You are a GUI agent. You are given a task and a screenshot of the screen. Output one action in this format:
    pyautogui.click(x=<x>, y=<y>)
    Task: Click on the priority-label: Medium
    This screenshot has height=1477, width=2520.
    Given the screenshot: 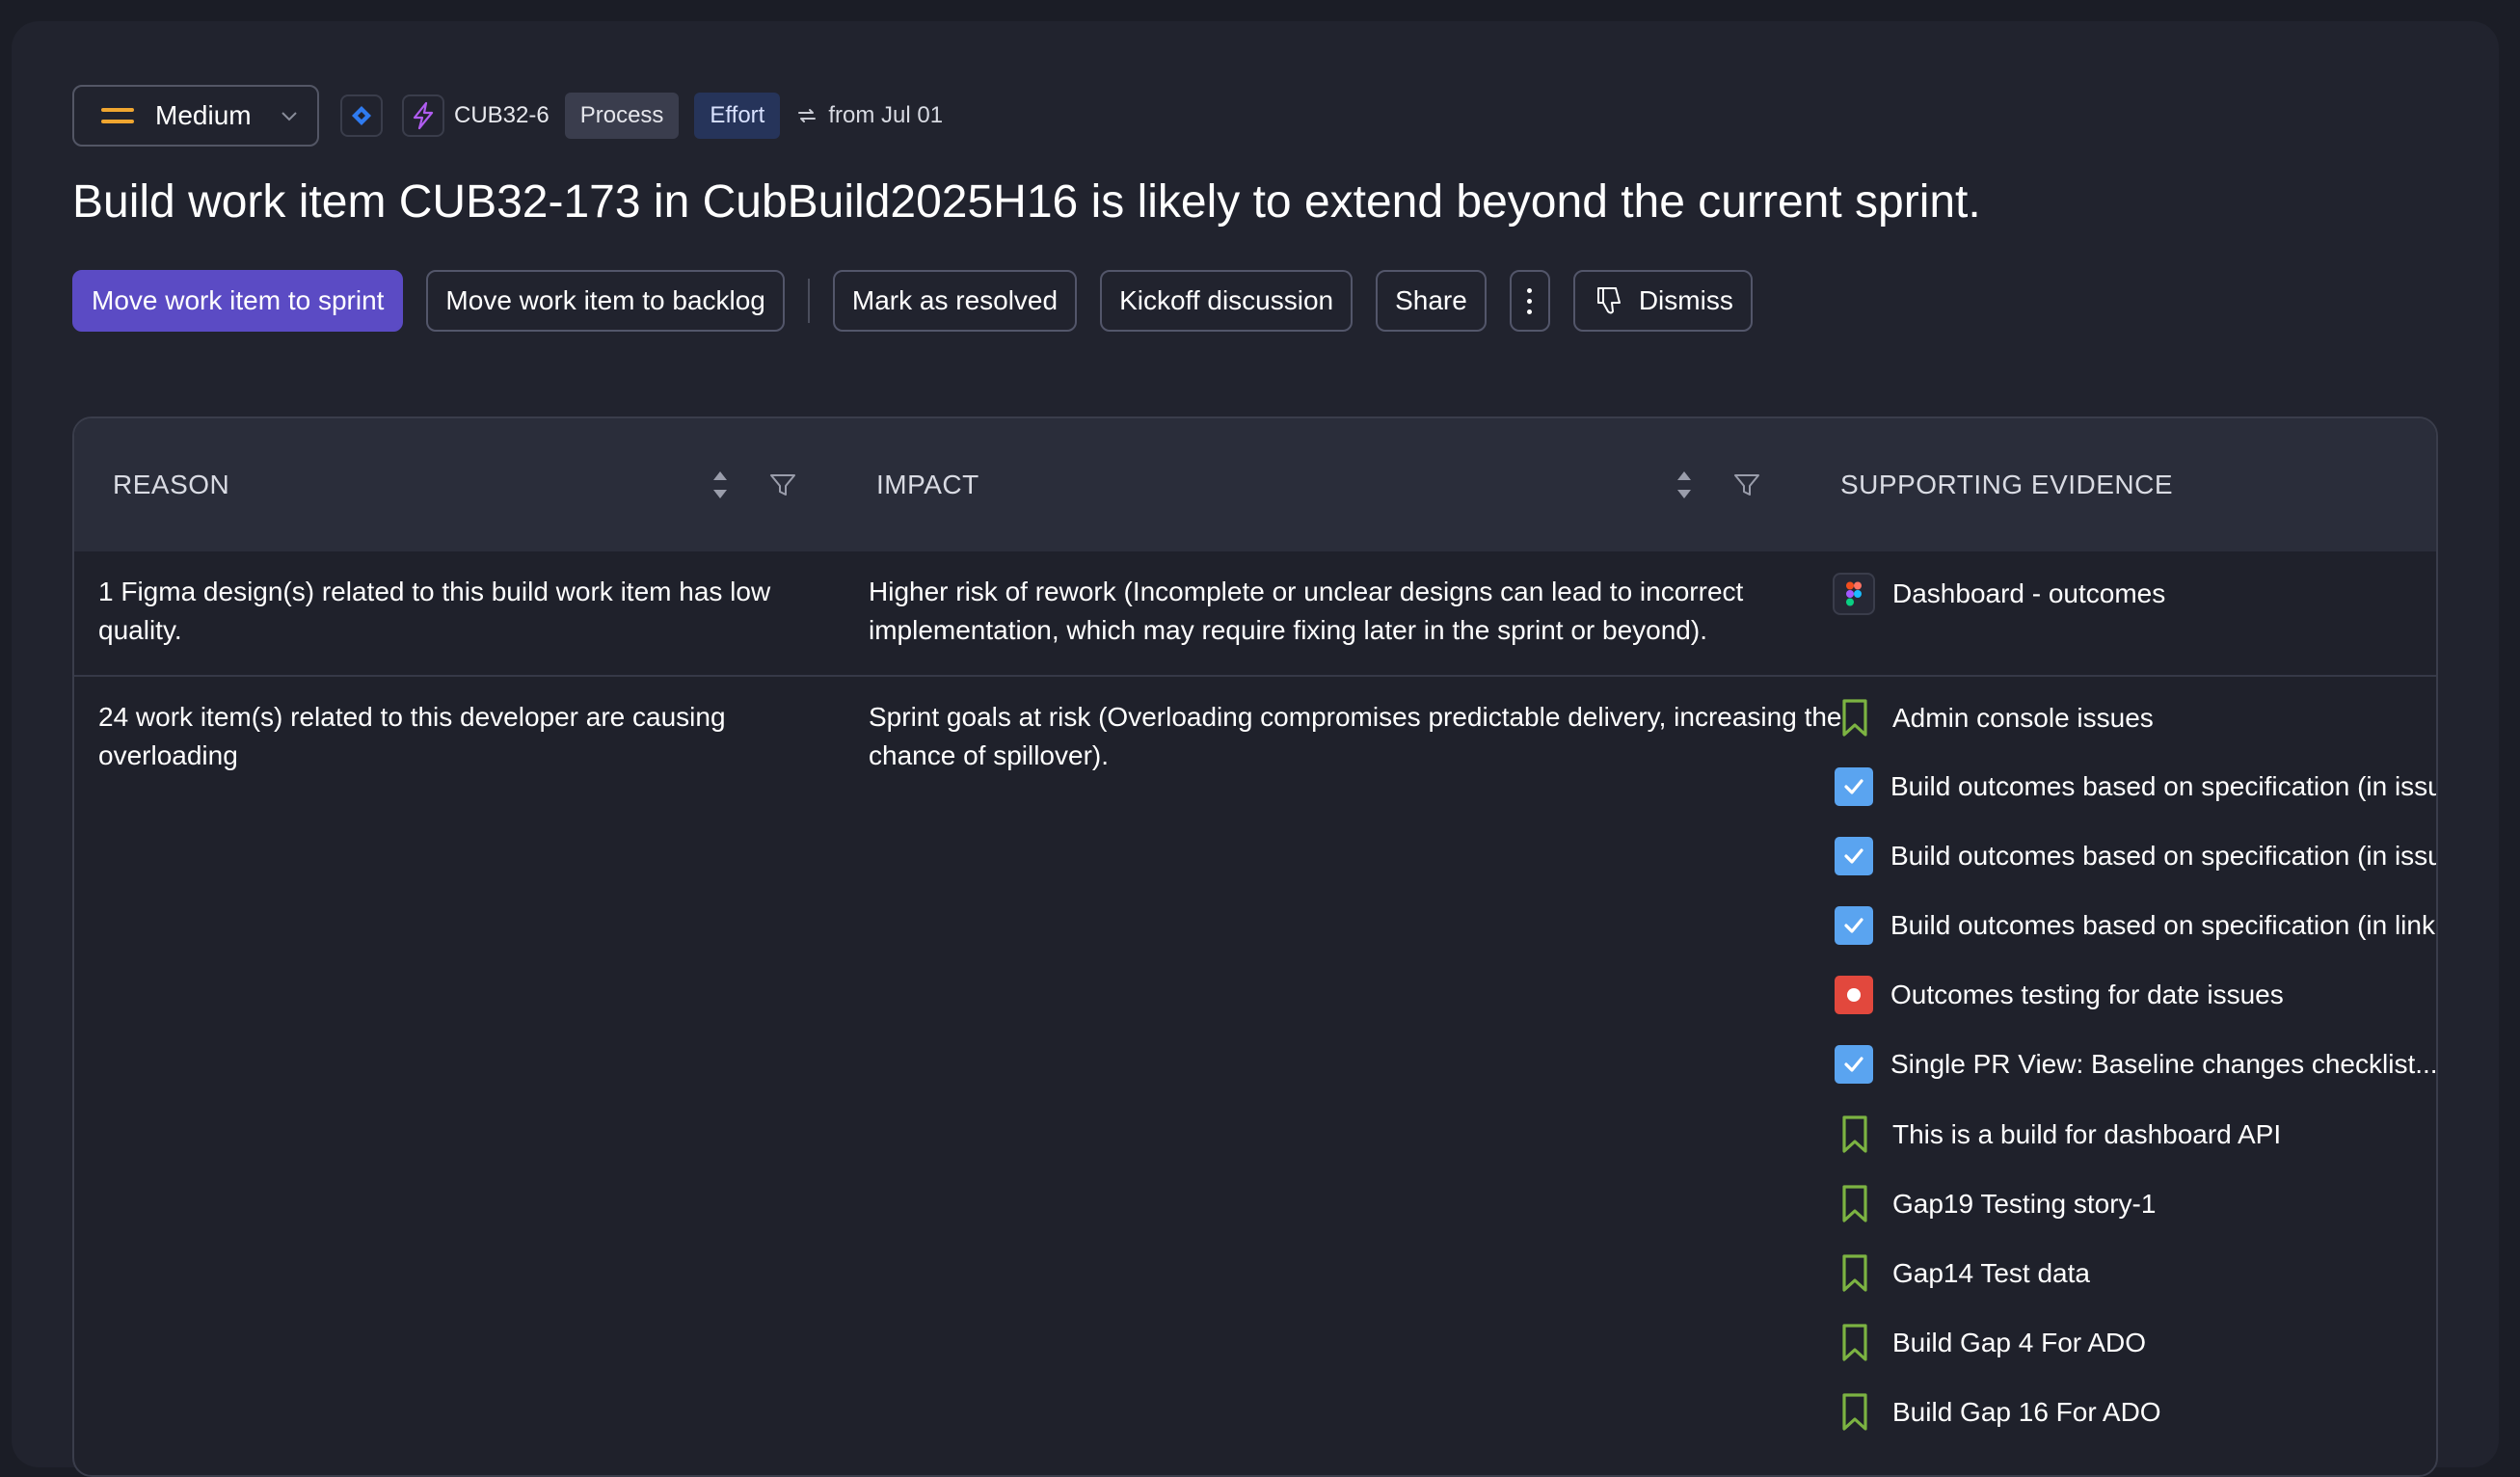 What is the action you would take?
    pyautogui.click(x=203, y=115)
    